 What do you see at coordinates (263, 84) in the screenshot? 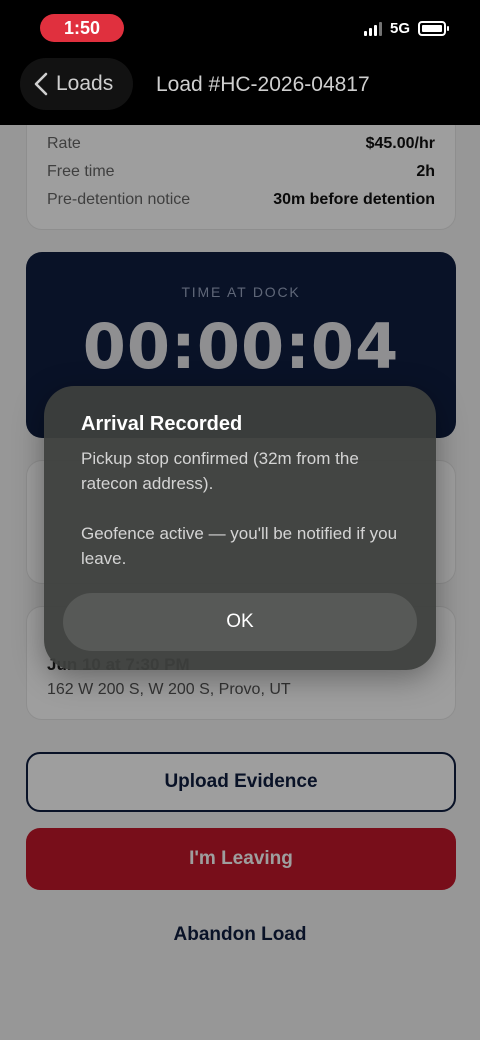
I see `page-title: Load #HC-2026-04817` at bounding box center [263, 84].